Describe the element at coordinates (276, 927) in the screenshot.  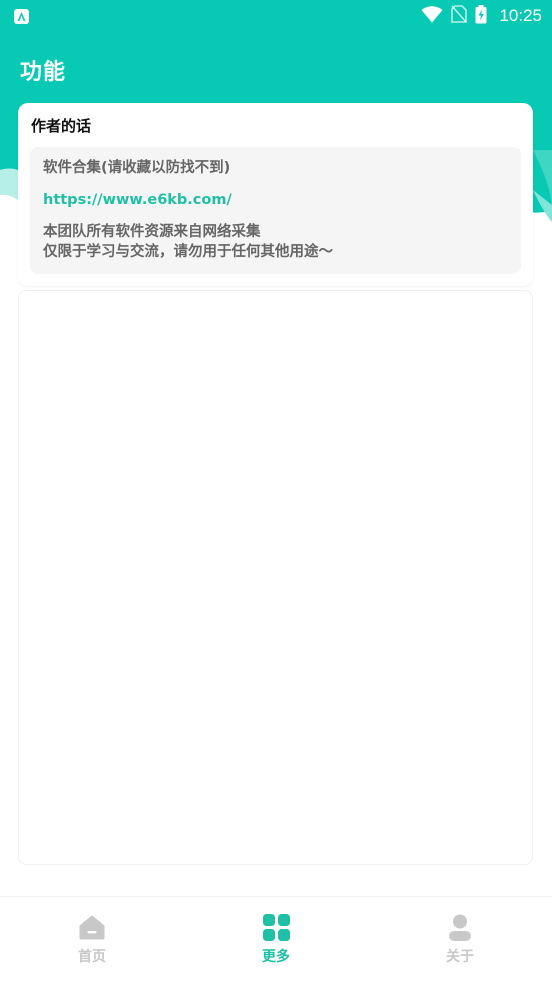
I see `grid-icon` at that location.